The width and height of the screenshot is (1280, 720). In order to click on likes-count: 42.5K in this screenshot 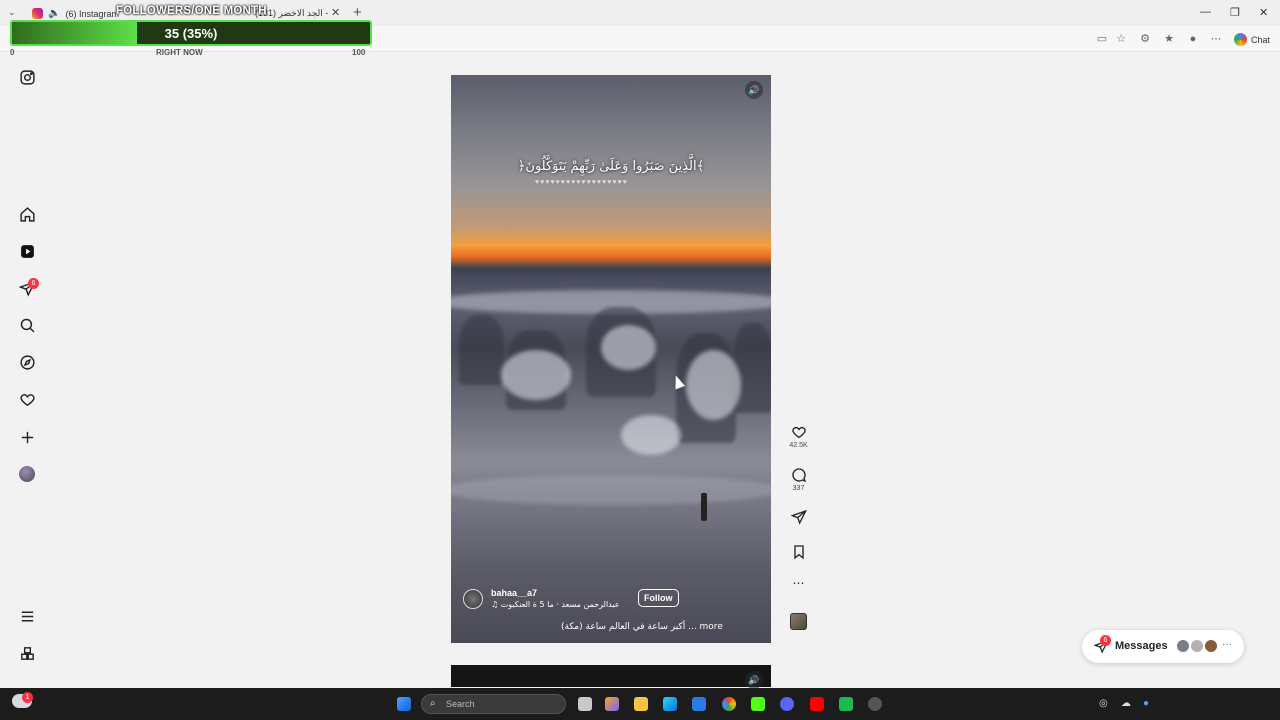, I will do `click(798, 445)`.